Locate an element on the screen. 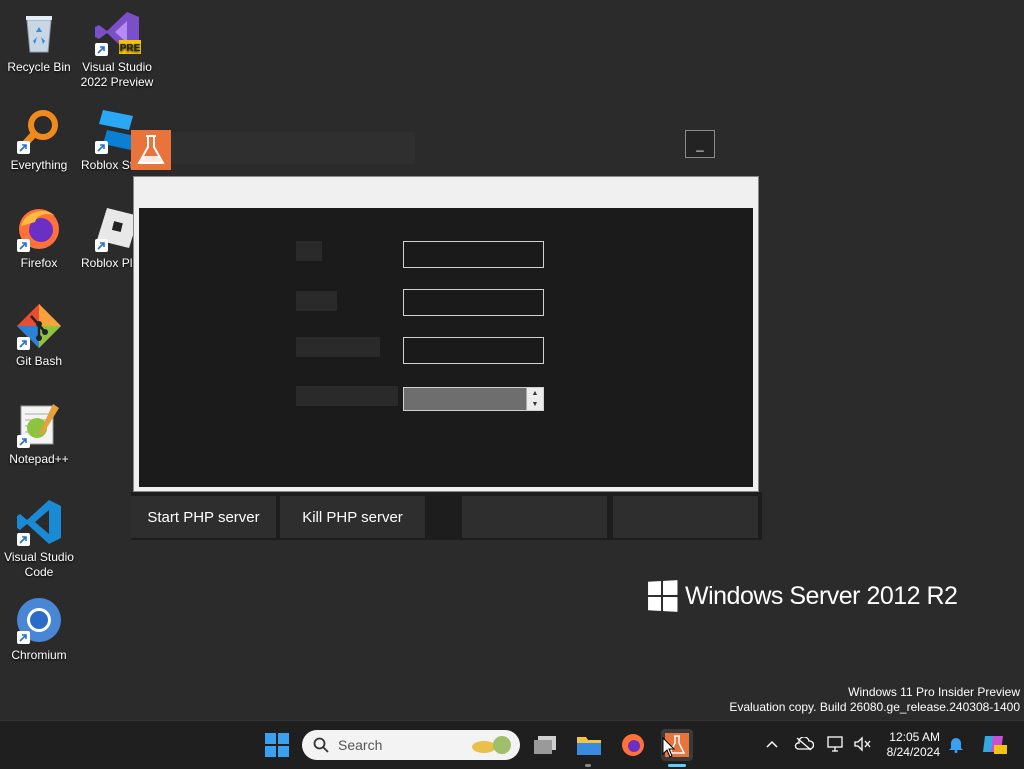  desktop-icon-label: Git Bash is located at coordinates (39, 361).